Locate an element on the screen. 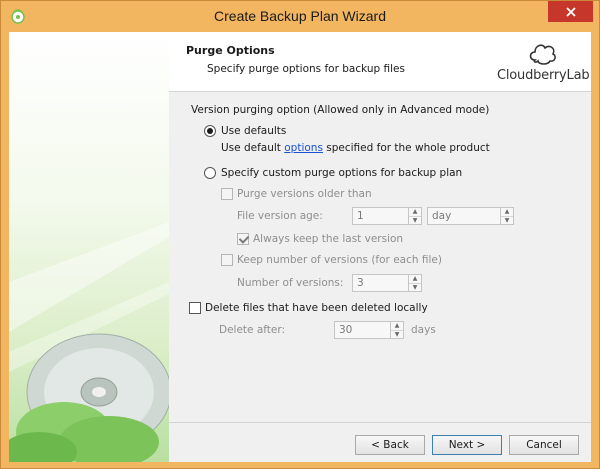  file-age-spin-arrows: ▲ ▼ is located at coordinates (414, 216).